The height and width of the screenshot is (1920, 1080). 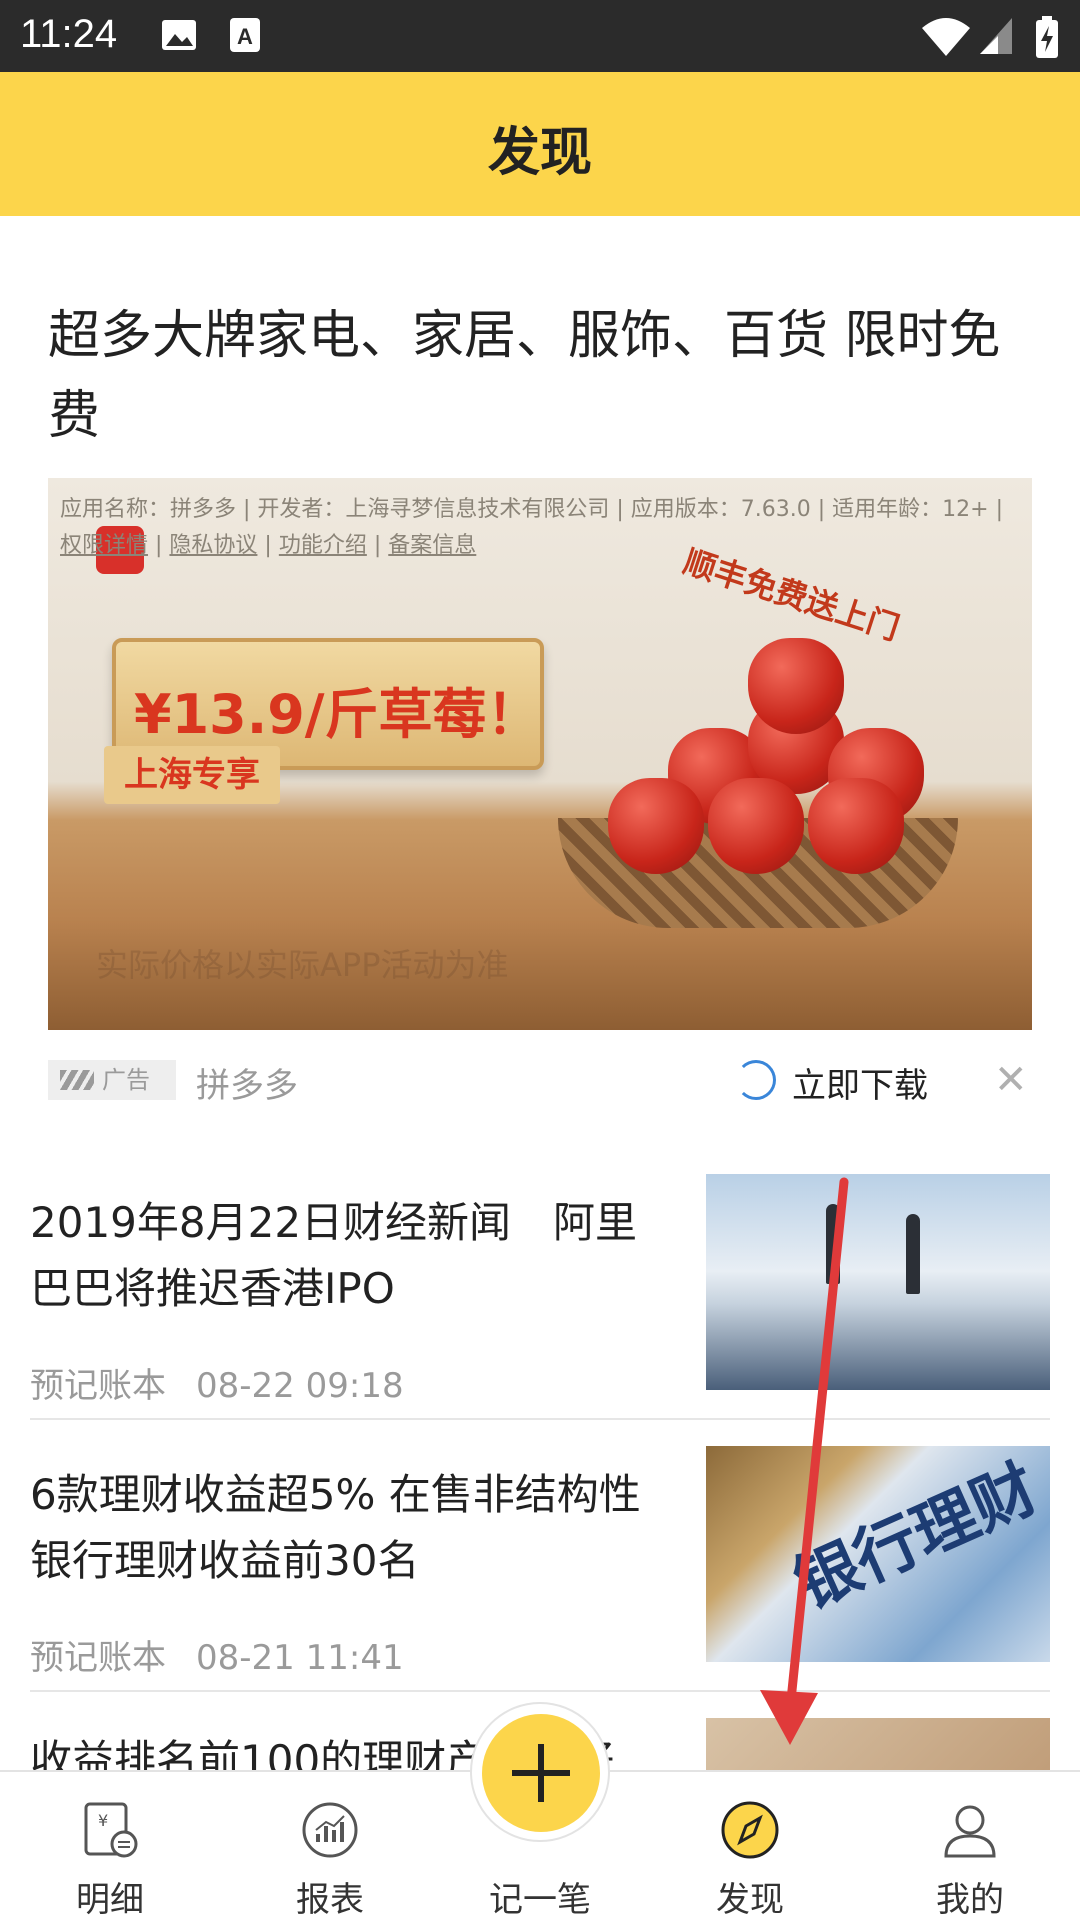 What do you see at coordinates (247, 1086) in the screenshot?
I see `ad-advertiser: 拼多多` at bounding box center [247, 1086].